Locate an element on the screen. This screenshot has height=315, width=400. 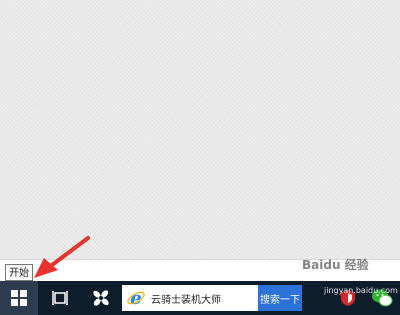
antivirus-tray-button is located at coordinates (348, 298).